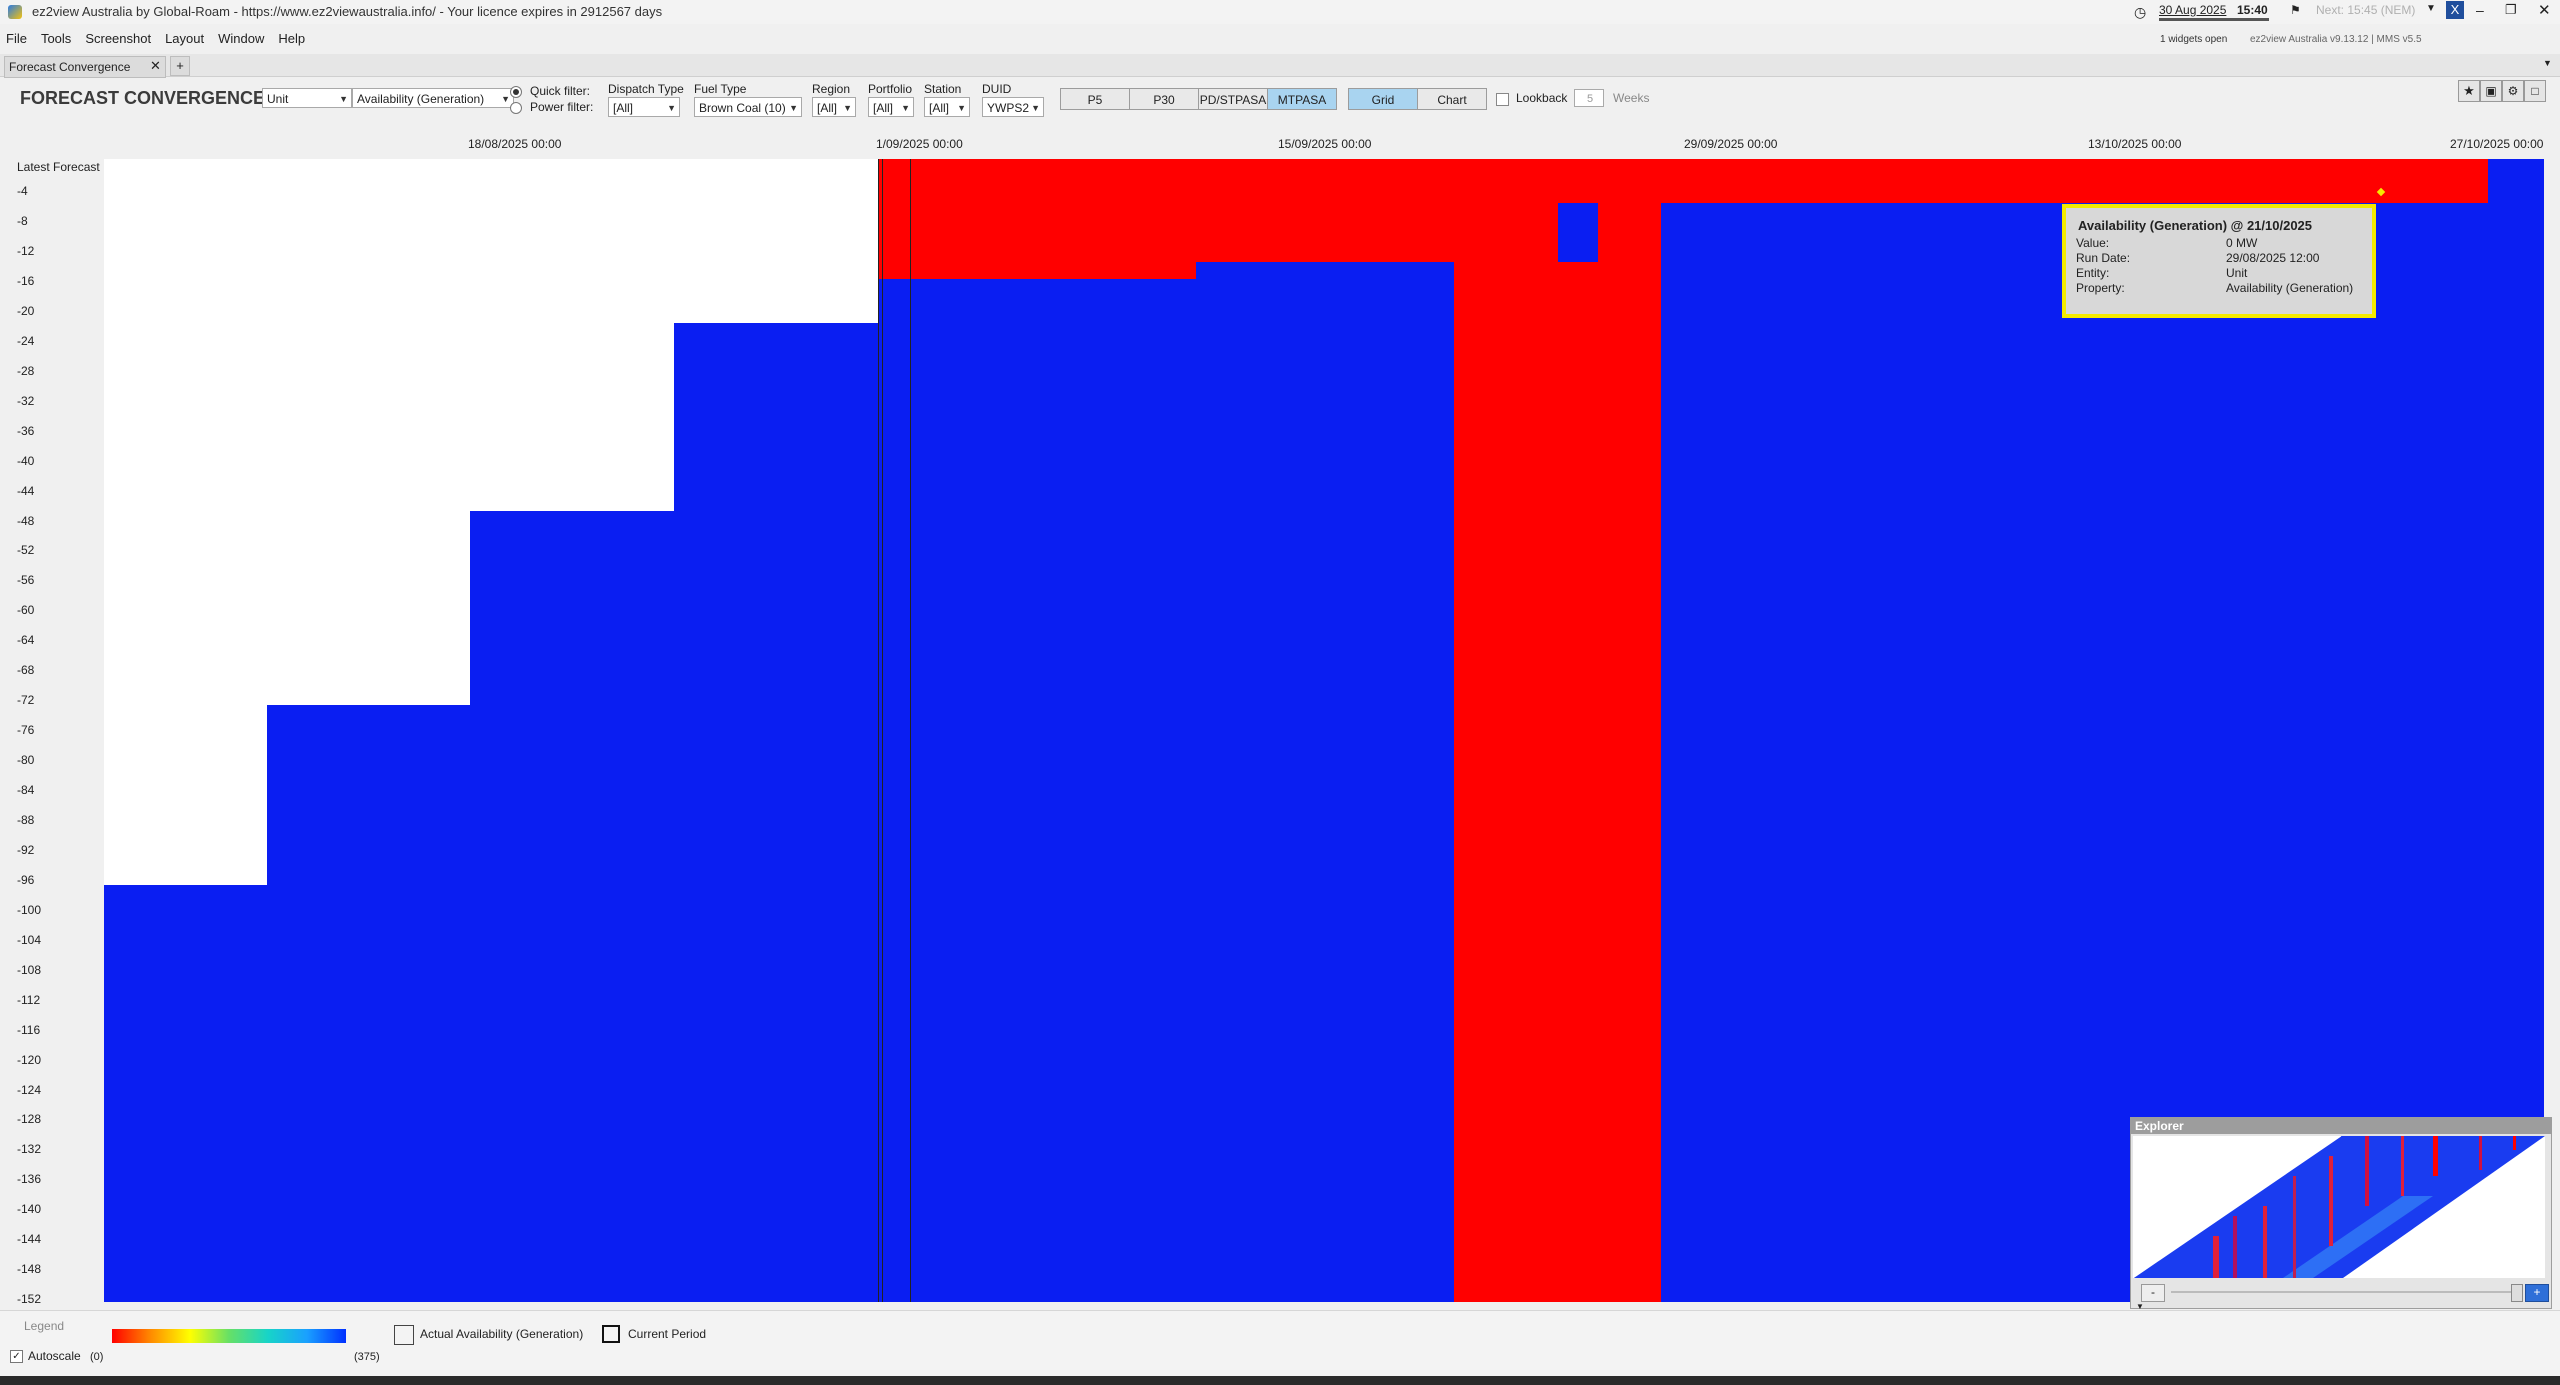 This screenshot has width=2560, height=1385. Describe the element at coordinates (29, 1179) in the screenshot. I see `y-axis-label: -136` at that location.